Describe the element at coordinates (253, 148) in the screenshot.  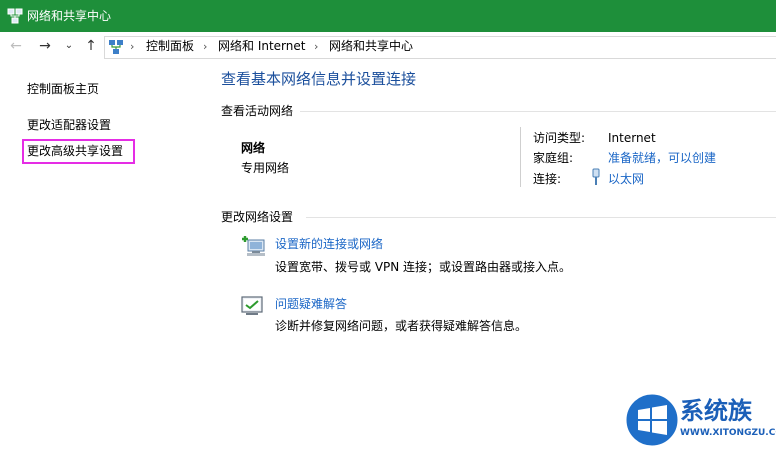
I see `network-name: 网络` at that location.